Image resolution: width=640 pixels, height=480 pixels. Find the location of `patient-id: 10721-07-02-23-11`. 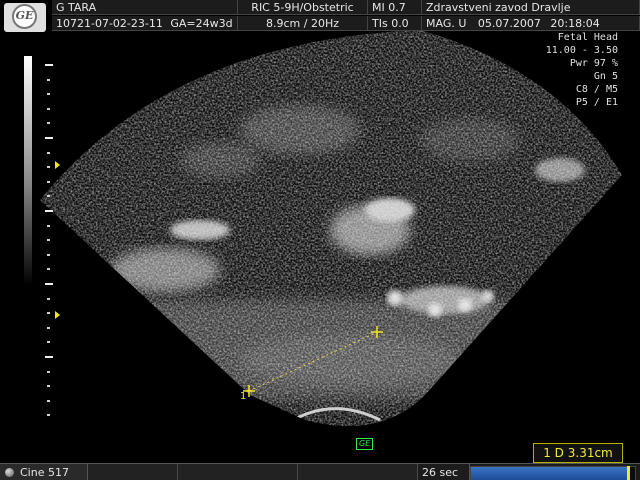

patient-id: 10721-07-02-23-11 is located at coordinates (109, 23).